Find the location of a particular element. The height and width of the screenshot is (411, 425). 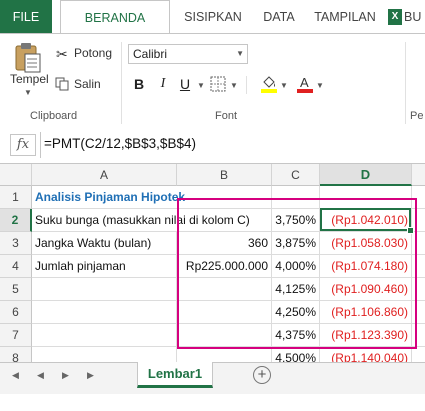

font-color-dropdown-icon: ▼ is located at coordinates (320, 85).